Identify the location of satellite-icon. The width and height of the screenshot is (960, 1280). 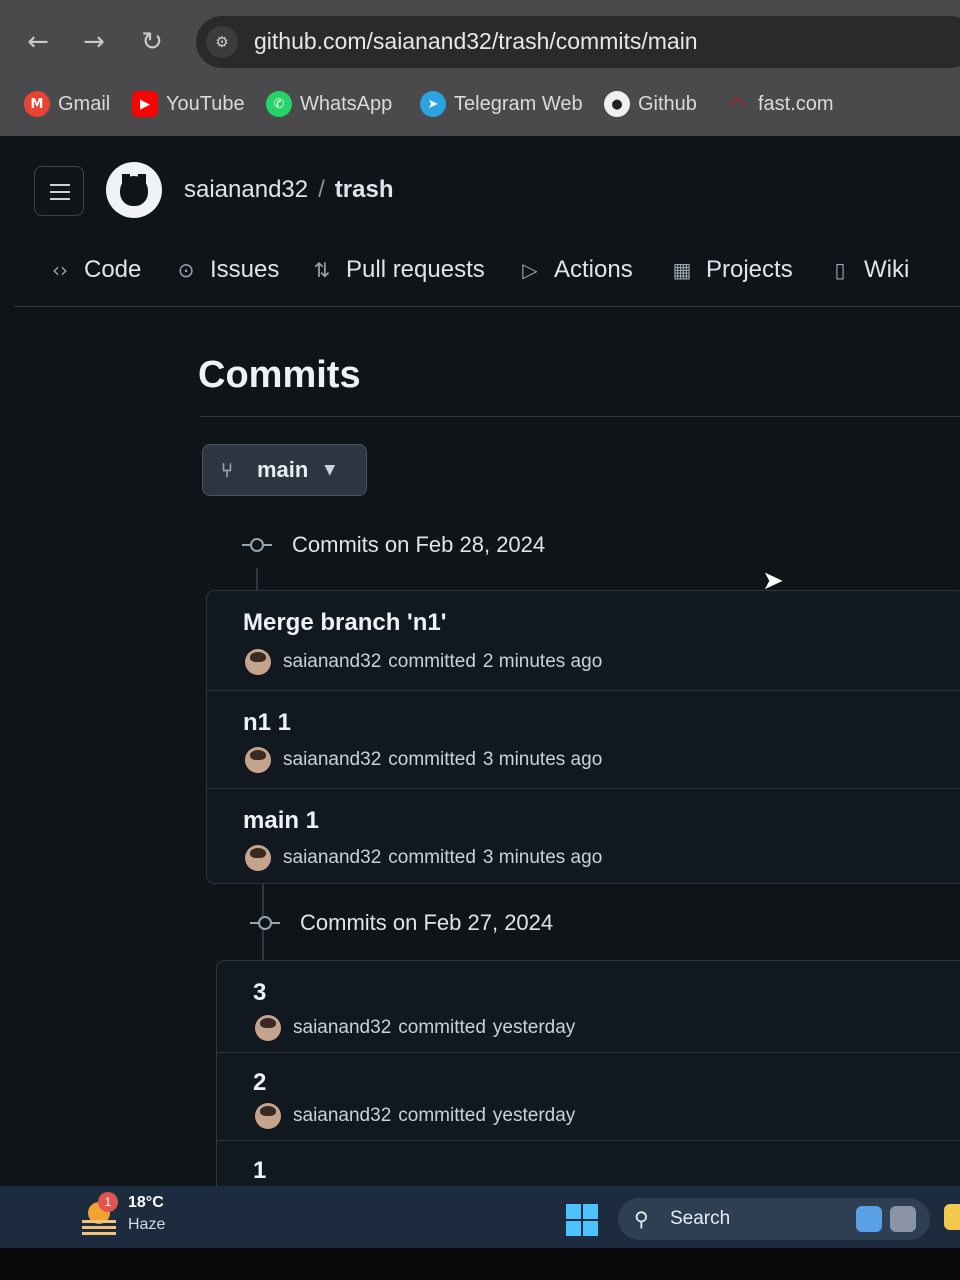
(903, 1219).